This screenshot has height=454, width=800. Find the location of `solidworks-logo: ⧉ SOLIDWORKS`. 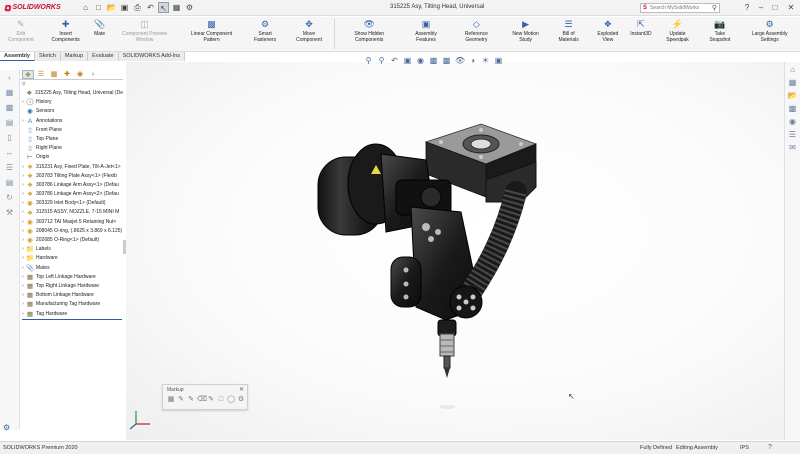

solidworks-logo: ⧉ SOLIDWORKS is located at coordinates (30, 8).